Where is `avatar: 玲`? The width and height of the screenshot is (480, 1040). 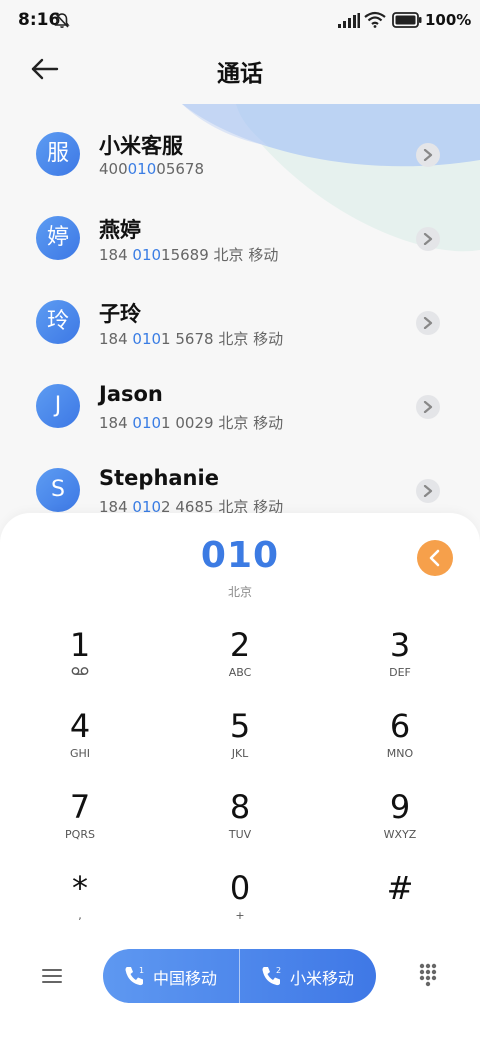
avatar: 玲 is located at coordinates (58, 322).